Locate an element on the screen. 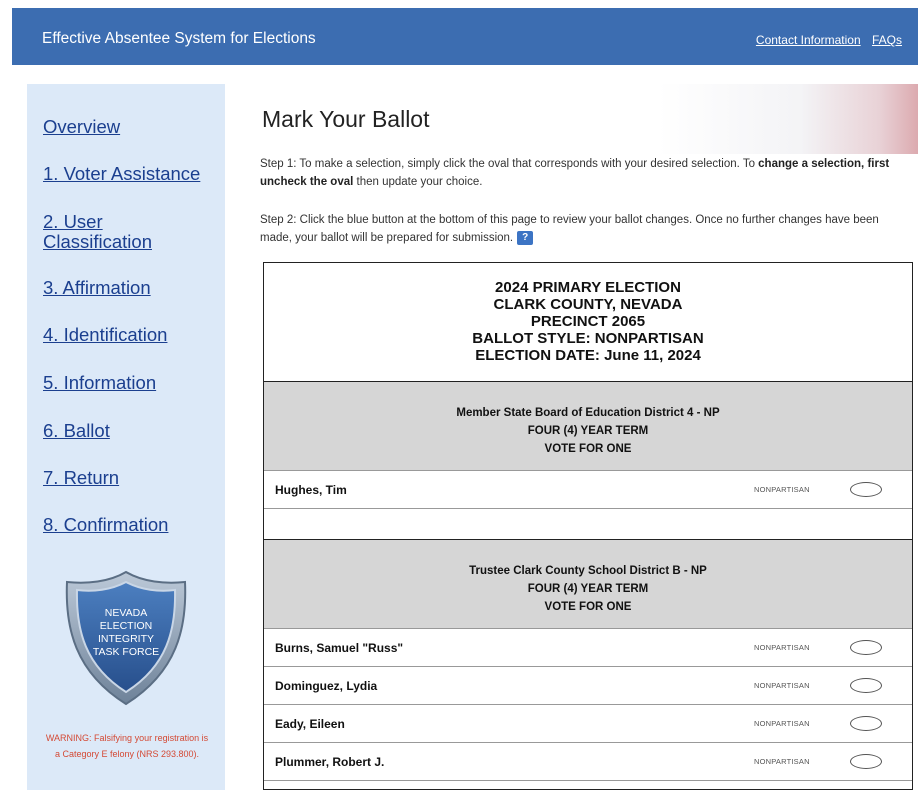 The image size is (924, 790). ballot-header-county: CLARK COUNTY, NEVADA is located at coordinates (588, 304).